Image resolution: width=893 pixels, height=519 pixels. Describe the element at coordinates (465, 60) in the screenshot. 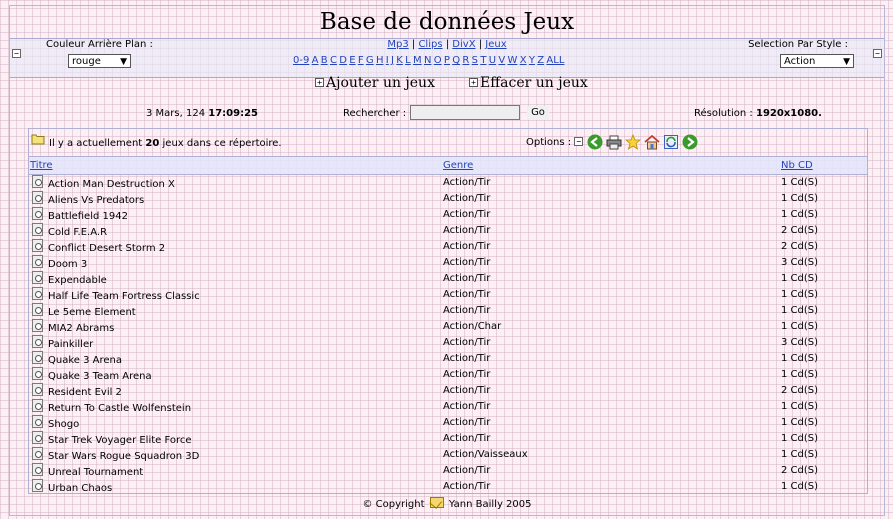

I see `letter-link: R` at that location.